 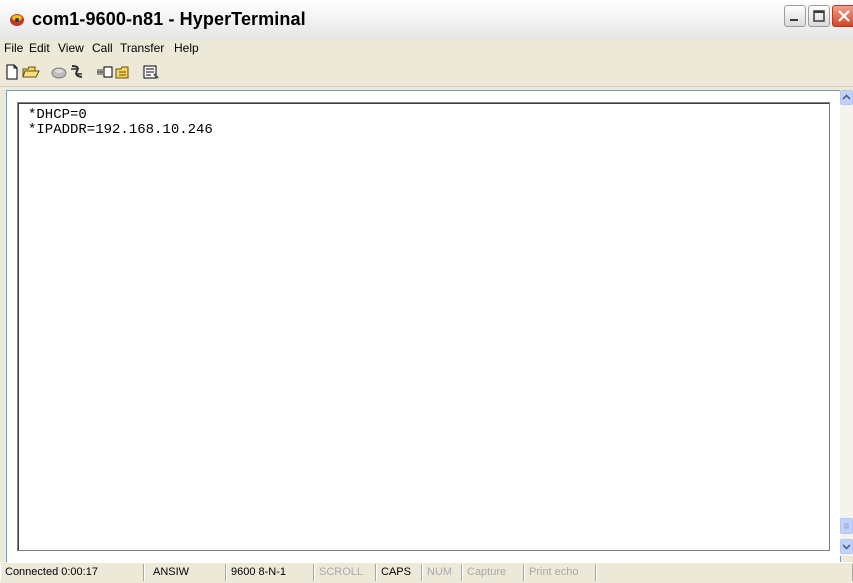 I want to click on minimize-button, so click(x=795, y=16).